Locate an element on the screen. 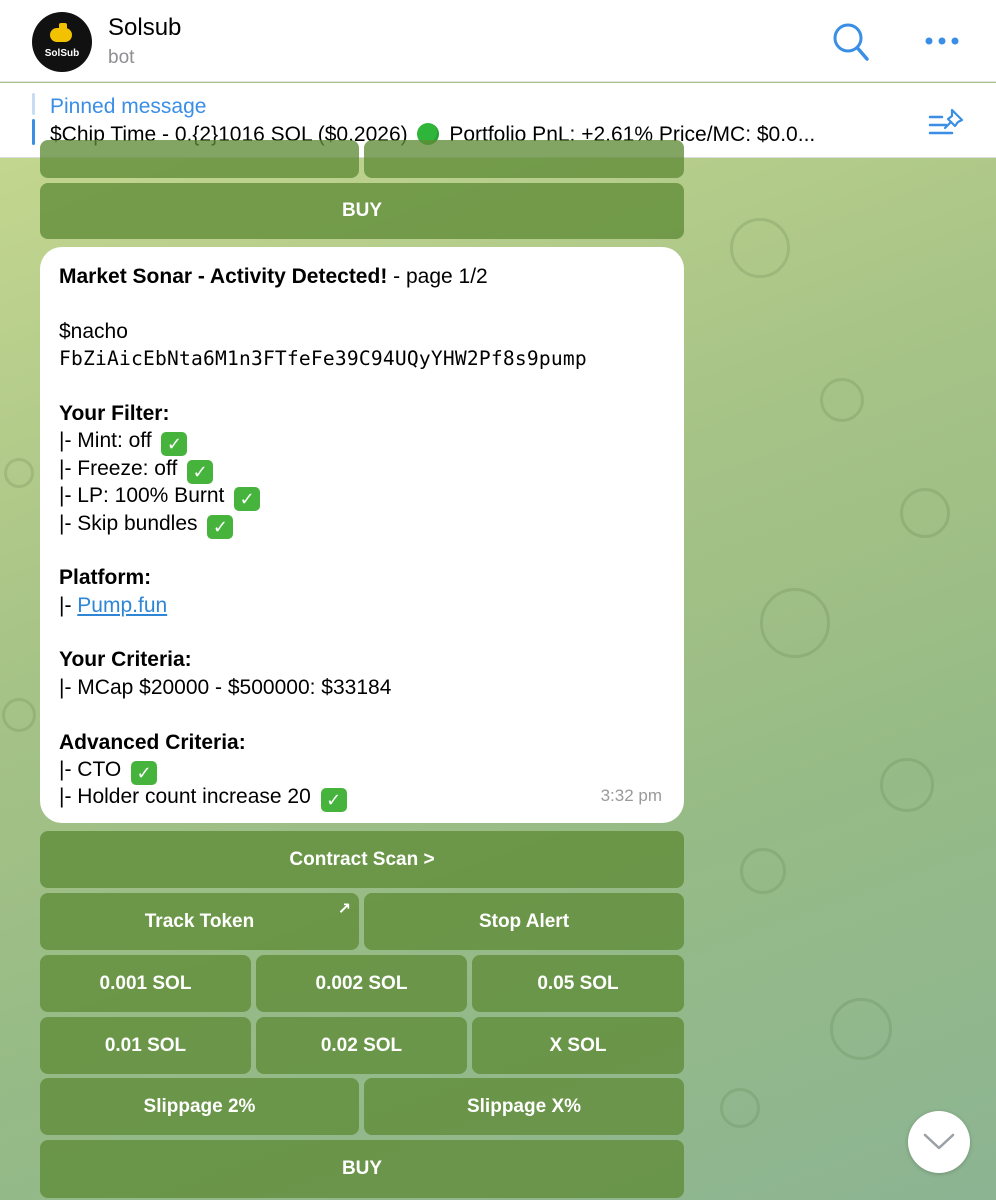 Image resolution: width=996 pixels, height=1200 pixels. message-page: - page 1/2 is located at coordinates (437, 276).